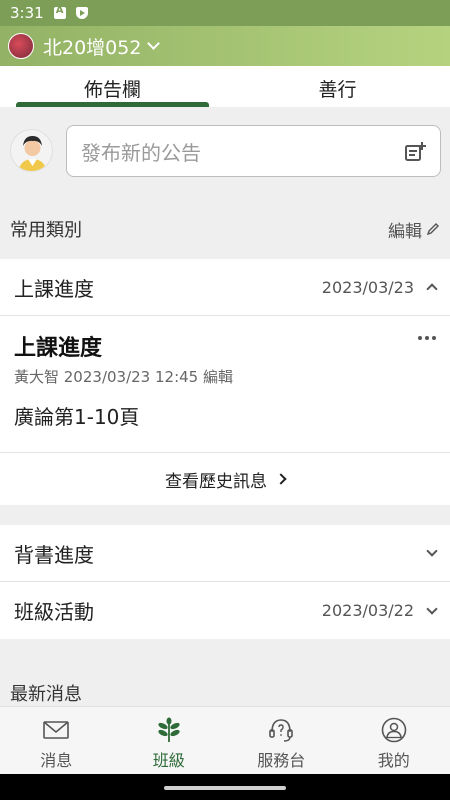 The width and height of the screenshot is (450, 800). Describe the element at coordinates (225, 610) in the screenshot. I see `category-row: 班級活動 2023/03/22` at that location.